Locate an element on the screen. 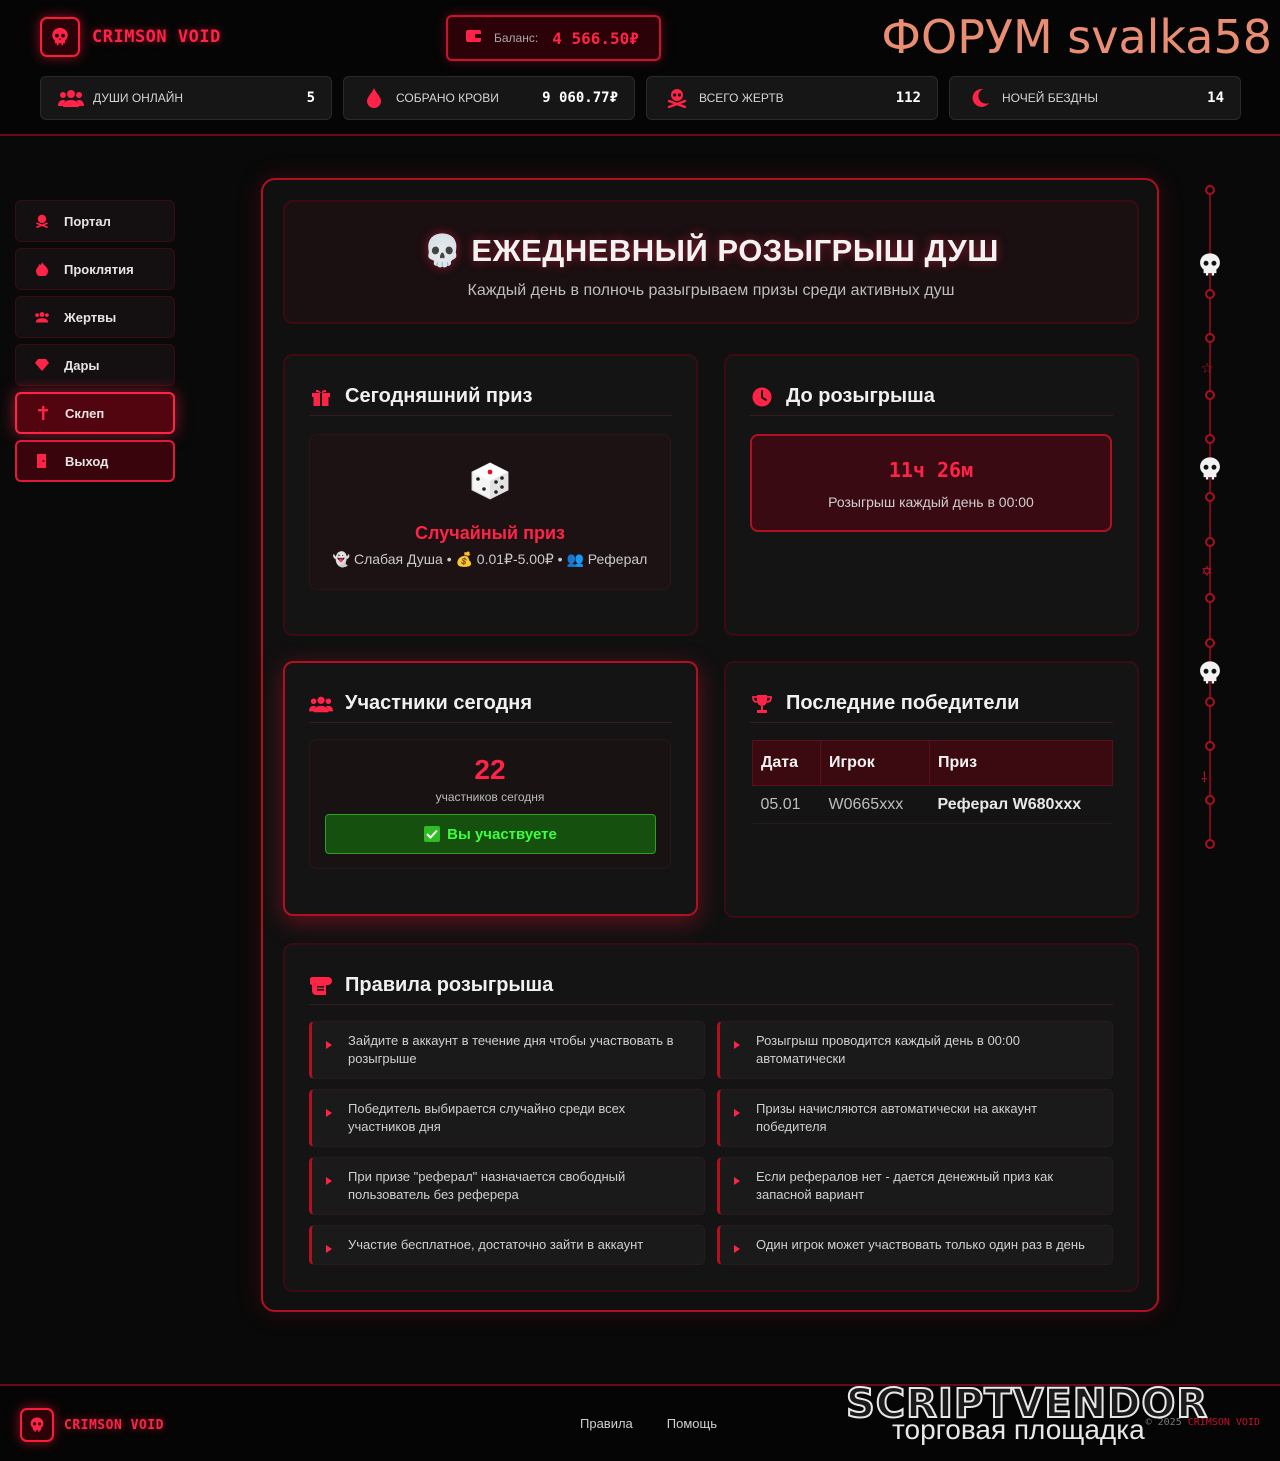 Image resolution: width=1280 pixels, height=1461 pixels. sidebar-item-logout: Выход is located at coordinates (95, 461).